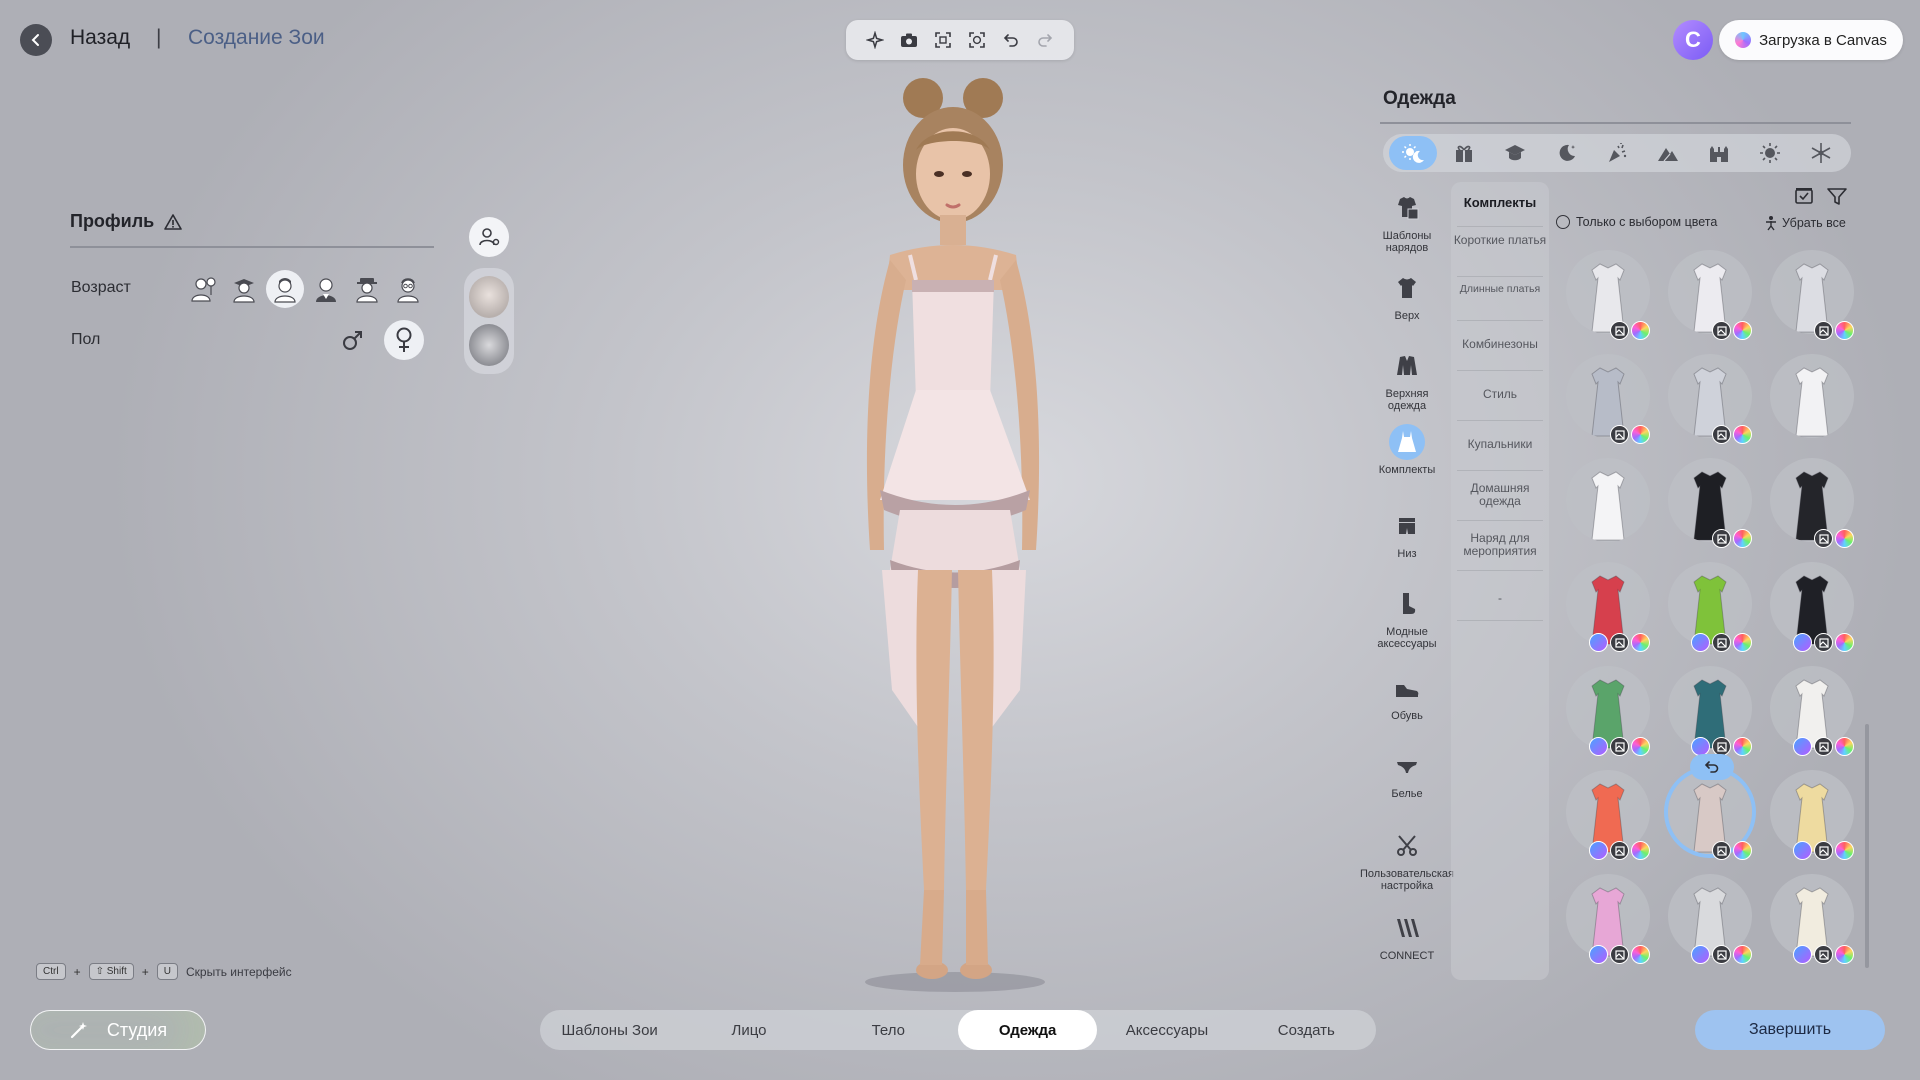 Image resolution: width=1920 pixels, height=1080 pixels. Describe the element at coordinates (1608, 815) in the screenshot. I see `outfit-item-coral-slip-dress` at that location.